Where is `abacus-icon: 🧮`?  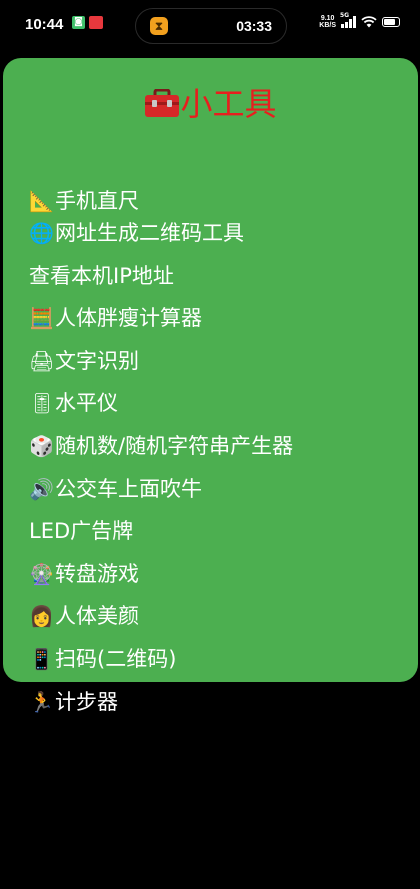 abacus-icon: 🧮 is located at coordinates (41, 318).